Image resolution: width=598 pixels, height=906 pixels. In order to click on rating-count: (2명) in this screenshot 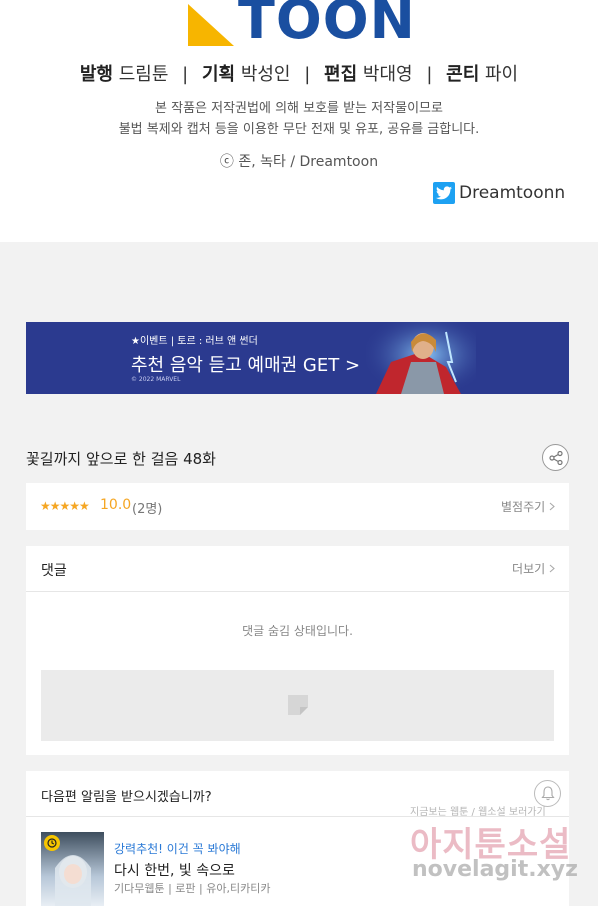, I will do `click(147, 509)`.